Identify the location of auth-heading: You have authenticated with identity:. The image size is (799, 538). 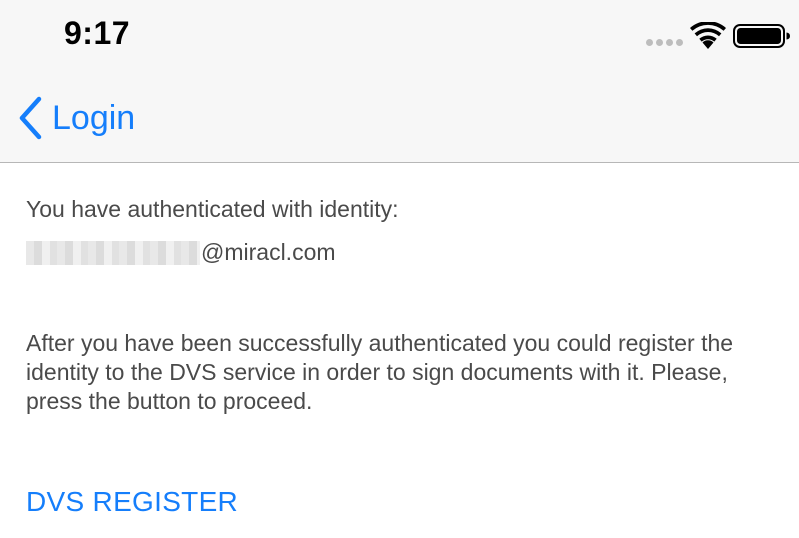
(212, 209).